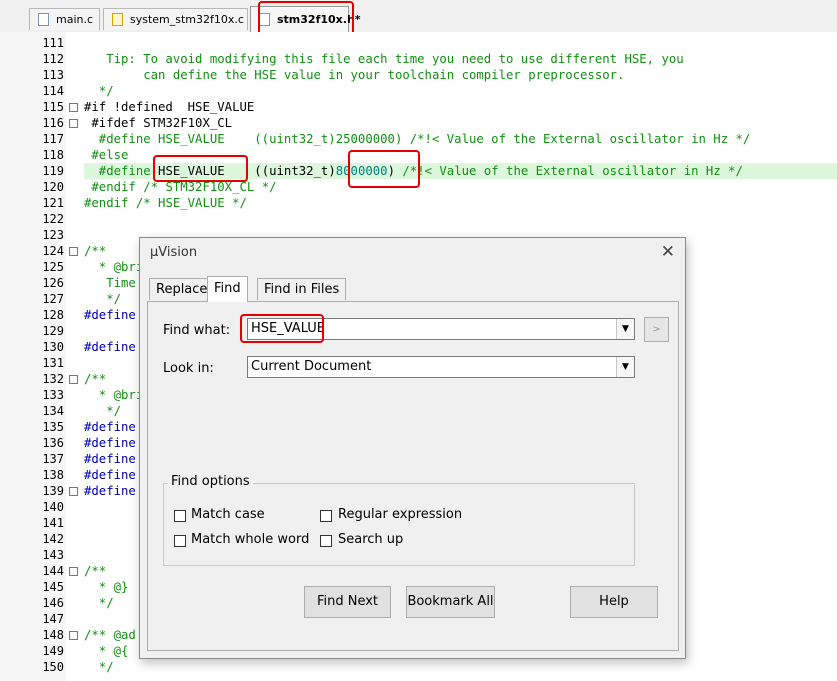 This screenshot has height=681, width=837. What do you see at coordinates (347, 602) in the screenshot?
I see `find-next-button: Find Next` at bounding box center [347, 602].